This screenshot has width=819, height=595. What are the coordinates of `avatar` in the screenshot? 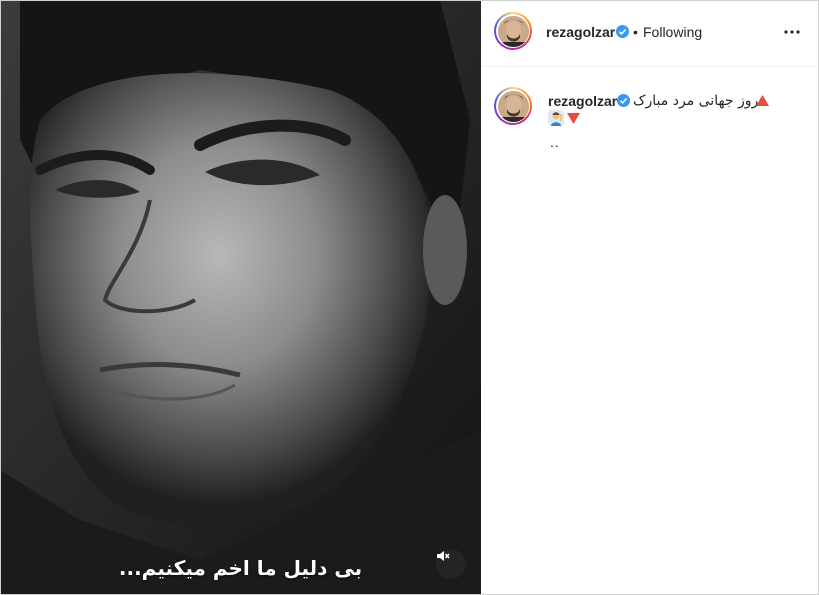 It's located at (513, 31).